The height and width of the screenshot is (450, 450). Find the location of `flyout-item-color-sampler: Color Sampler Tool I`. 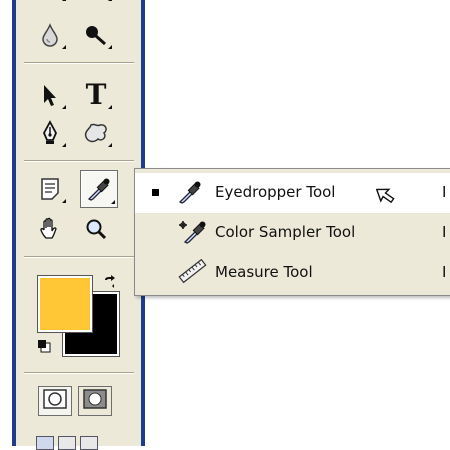

flyout-item-color-sampler: Color Sampler Tool I is located at coordinates (292, 233).